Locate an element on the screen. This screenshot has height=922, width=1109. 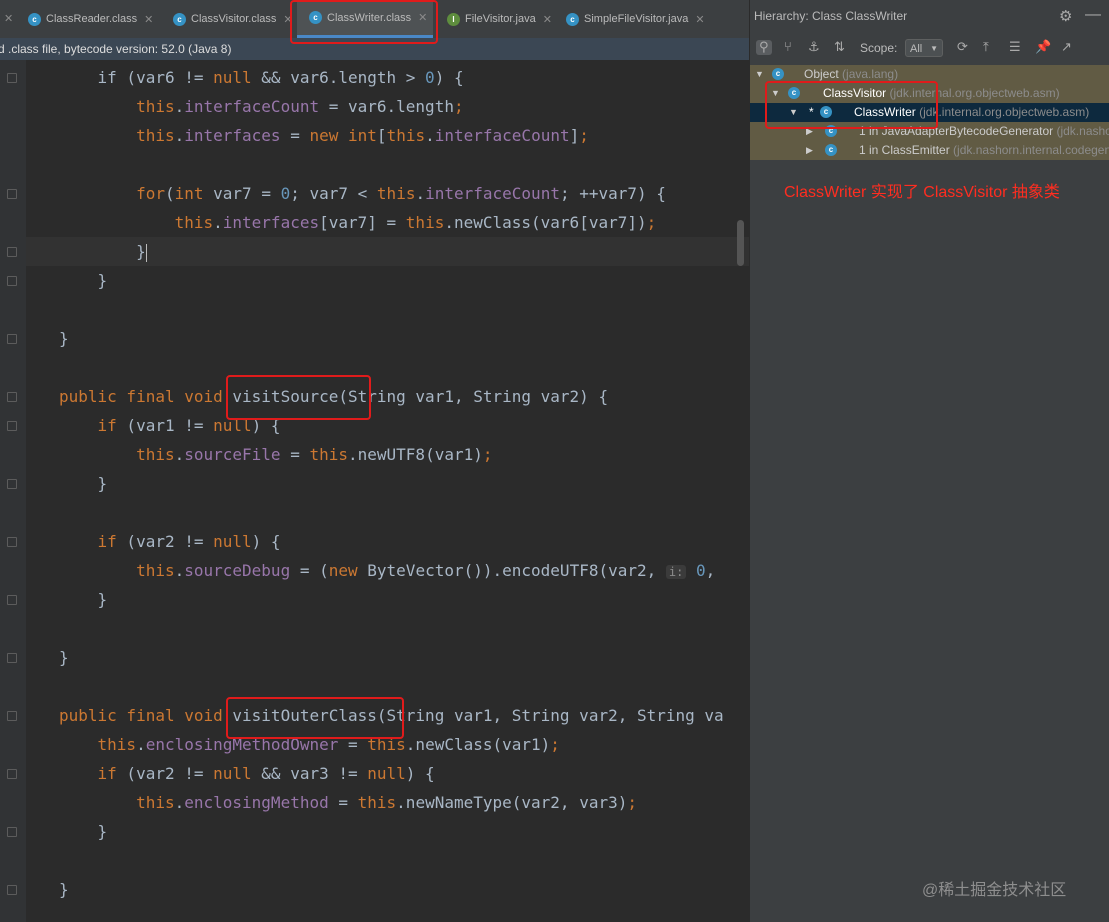
tab-label: SimpleFileVisitor.java is located at coordinates (636, 19).